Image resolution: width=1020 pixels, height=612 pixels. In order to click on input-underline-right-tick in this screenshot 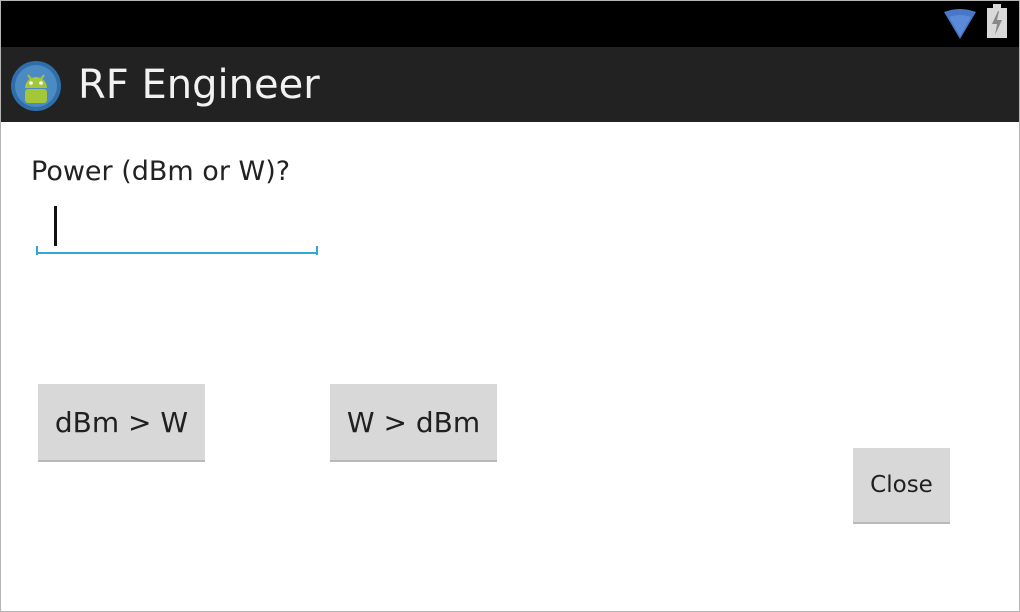, I will do `click(317, 250)`.